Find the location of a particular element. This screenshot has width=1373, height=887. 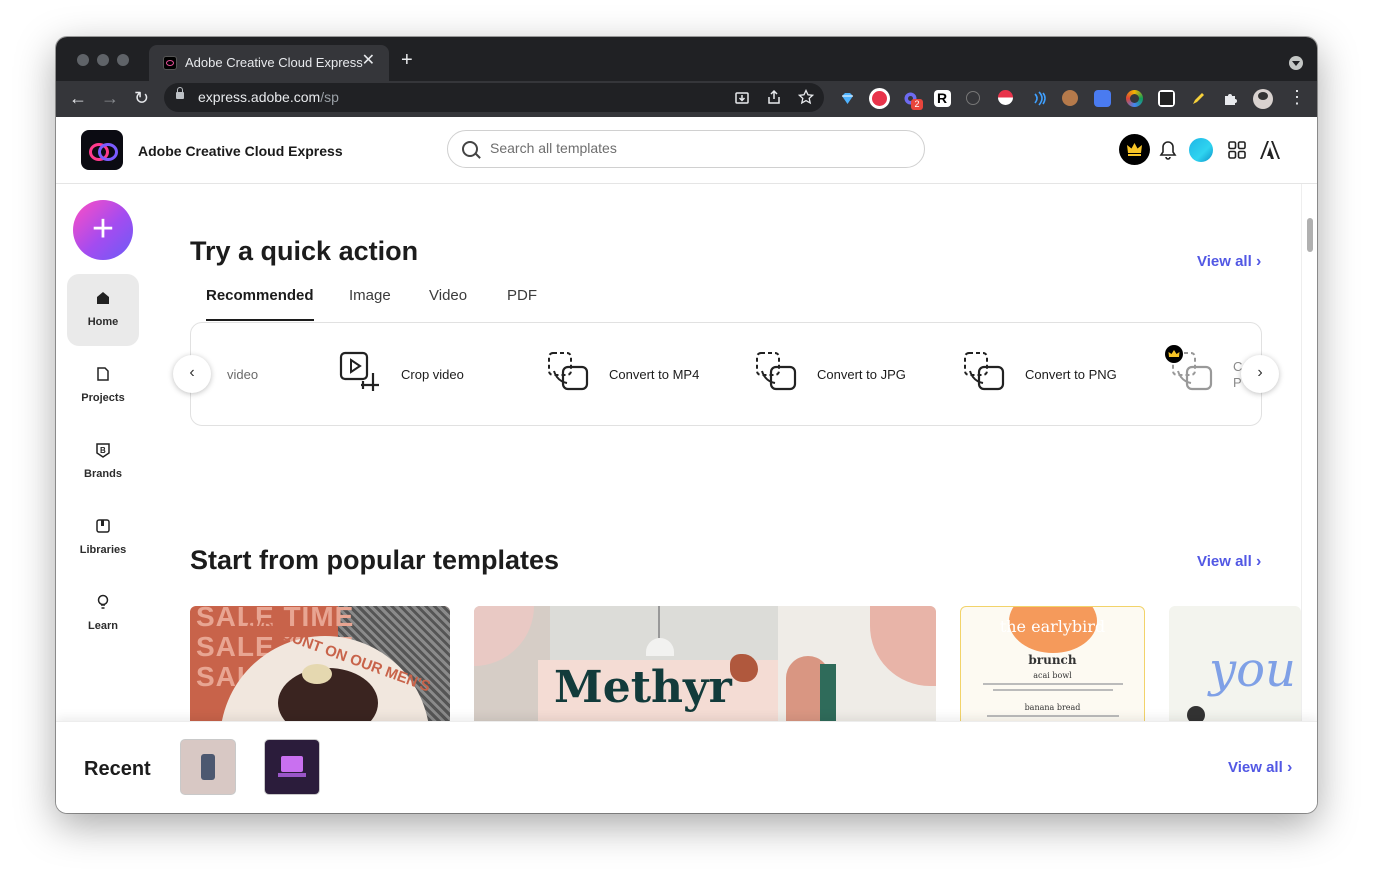

quick-action-label: Convert to PNG is located at coordinates (1071, 374).